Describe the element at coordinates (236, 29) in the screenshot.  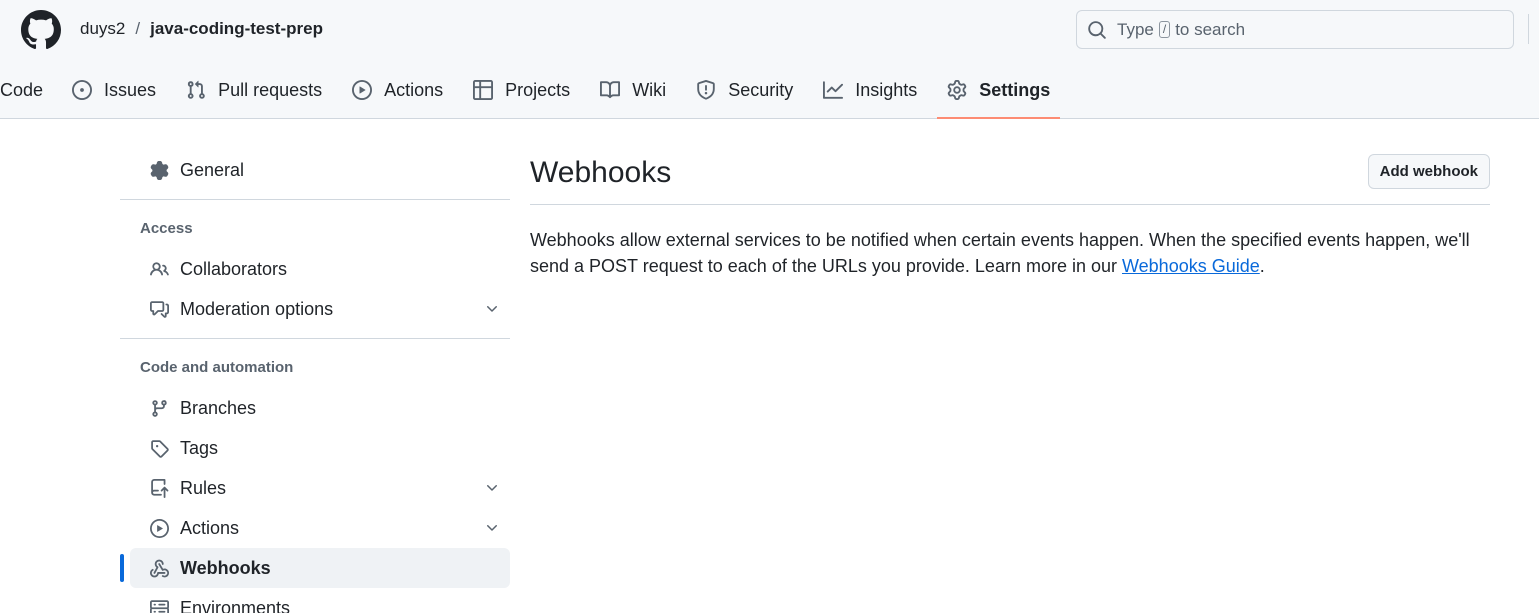
I see `repo-link: java-coding-test-prep` at that location.